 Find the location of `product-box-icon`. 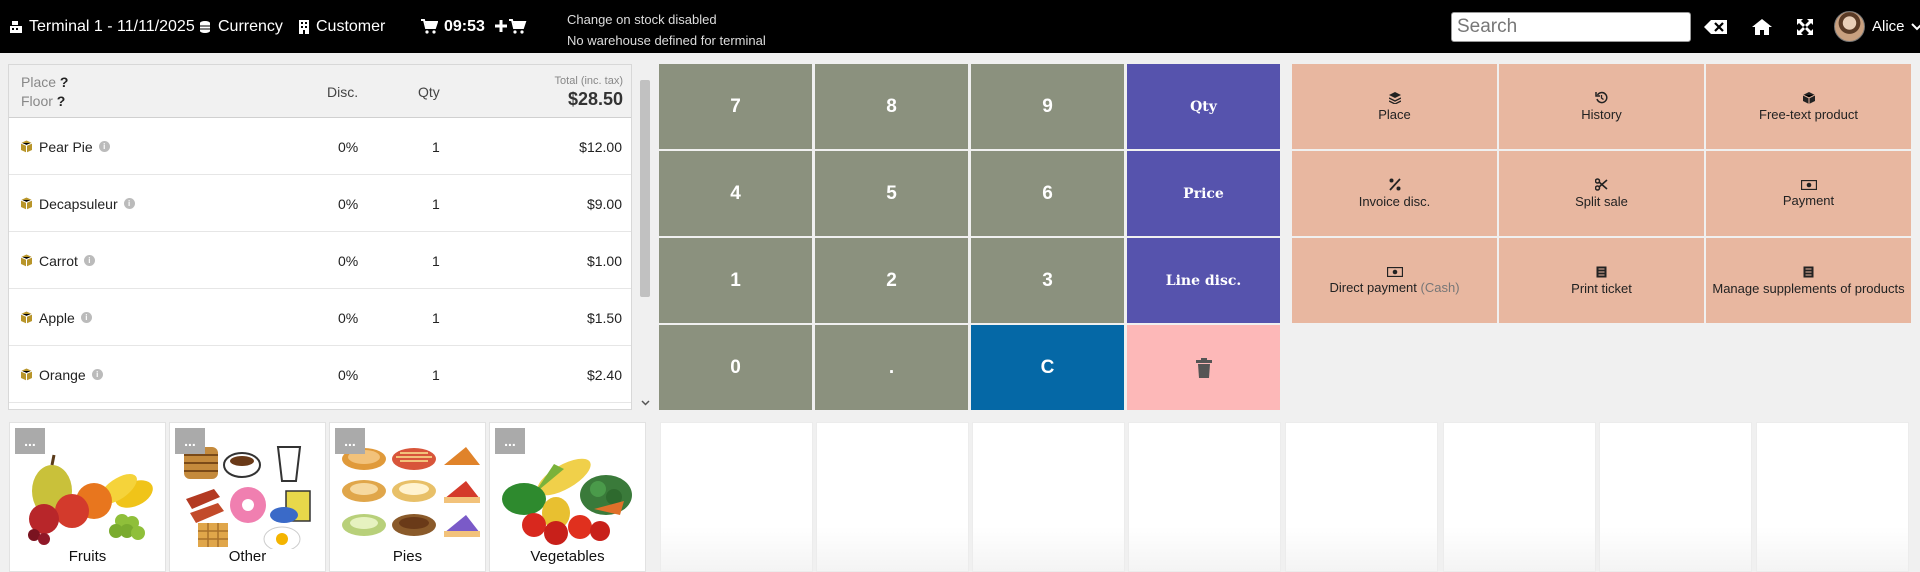

product-box-icon is located at coordinates (26, 374).